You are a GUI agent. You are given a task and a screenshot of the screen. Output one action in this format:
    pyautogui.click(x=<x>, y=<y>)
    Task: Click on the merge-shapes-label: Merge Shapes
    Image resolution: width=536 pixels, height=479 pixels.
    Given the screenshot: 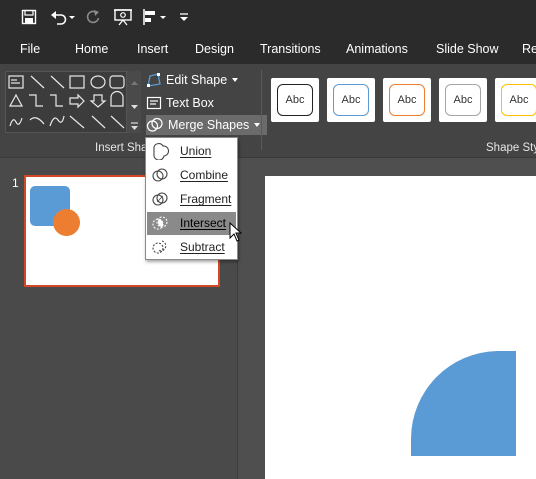 What is the action you would take?
    pyautogui.click(x=209, y=125)
    